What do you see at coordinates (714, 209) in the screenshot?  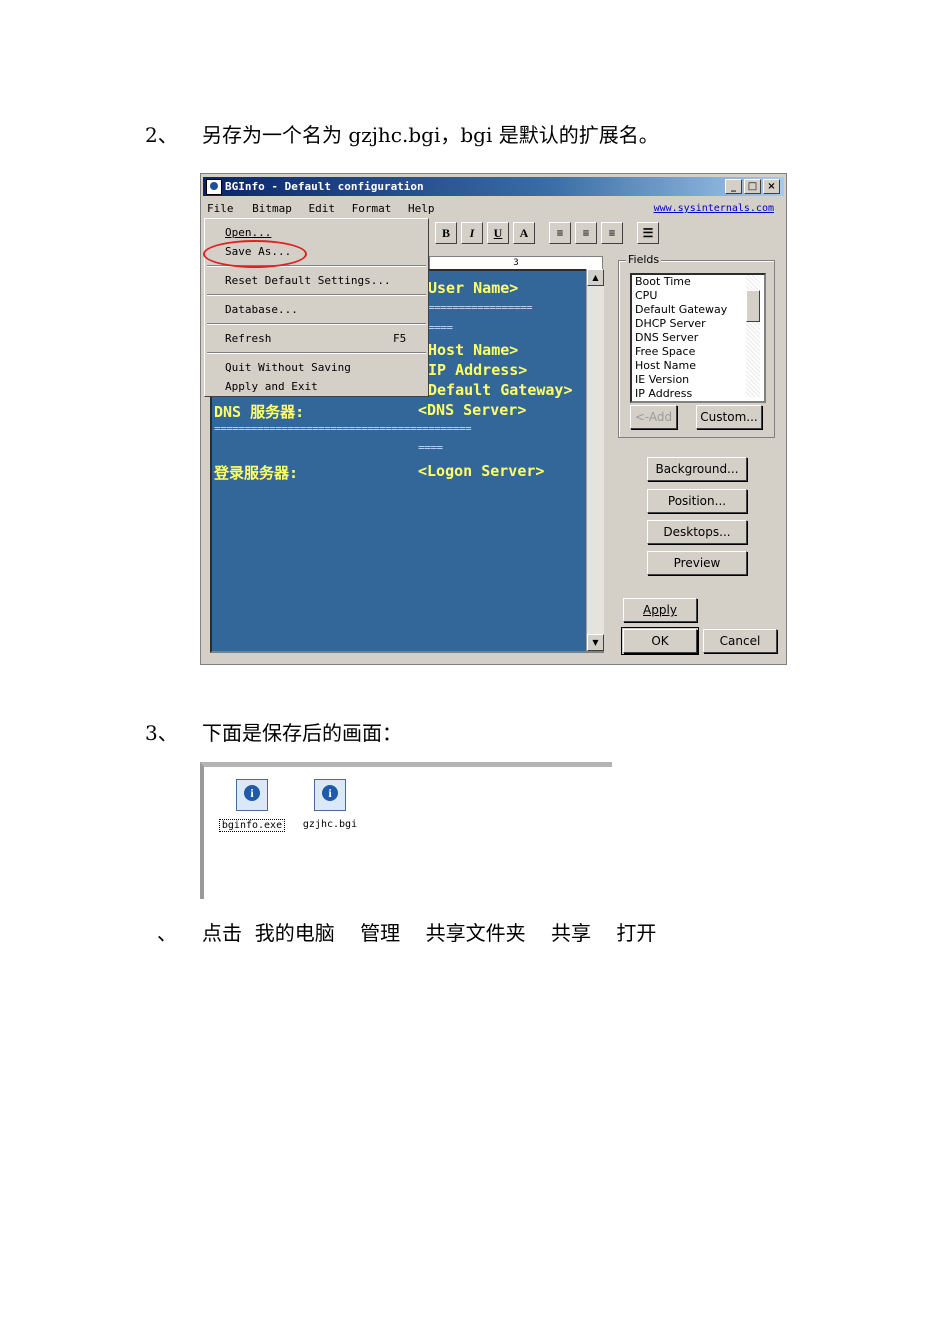 I see `sysinternals-link: www.sysinternals.com` at bounding box center [714, 209].